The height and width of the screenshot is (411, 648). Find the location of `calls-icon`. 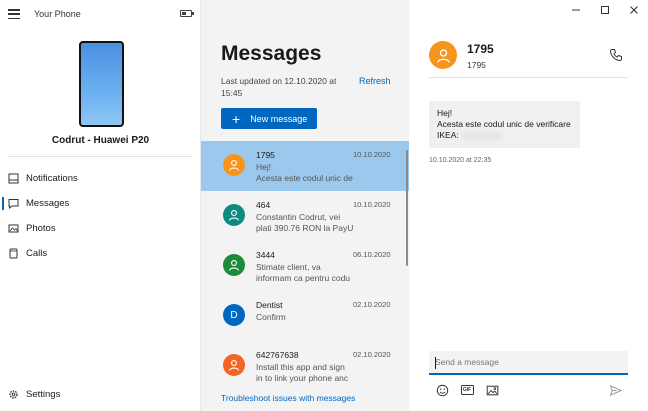

calls-icon is located at coordinates (13, 253).